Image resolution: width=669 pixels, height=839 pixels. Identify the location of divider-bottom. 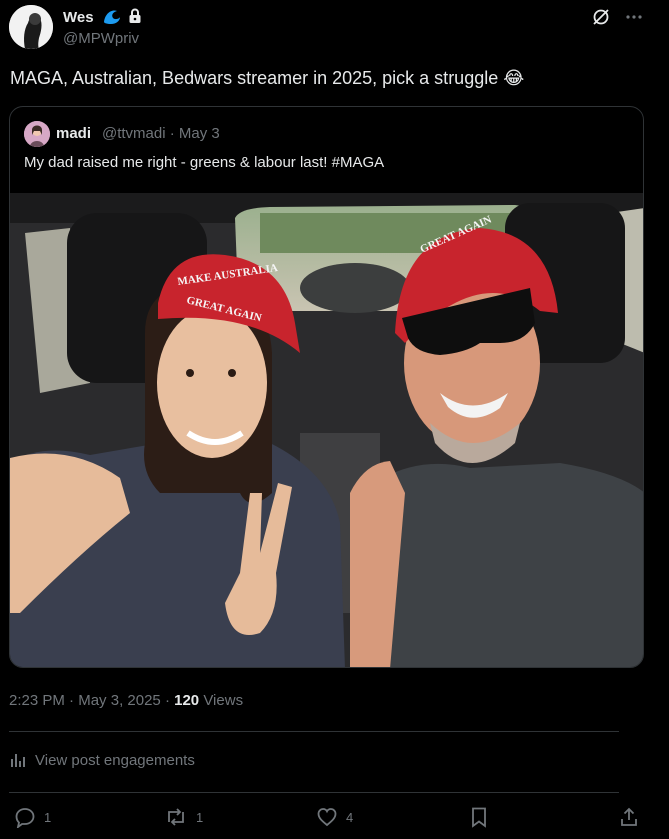
(314, 792).